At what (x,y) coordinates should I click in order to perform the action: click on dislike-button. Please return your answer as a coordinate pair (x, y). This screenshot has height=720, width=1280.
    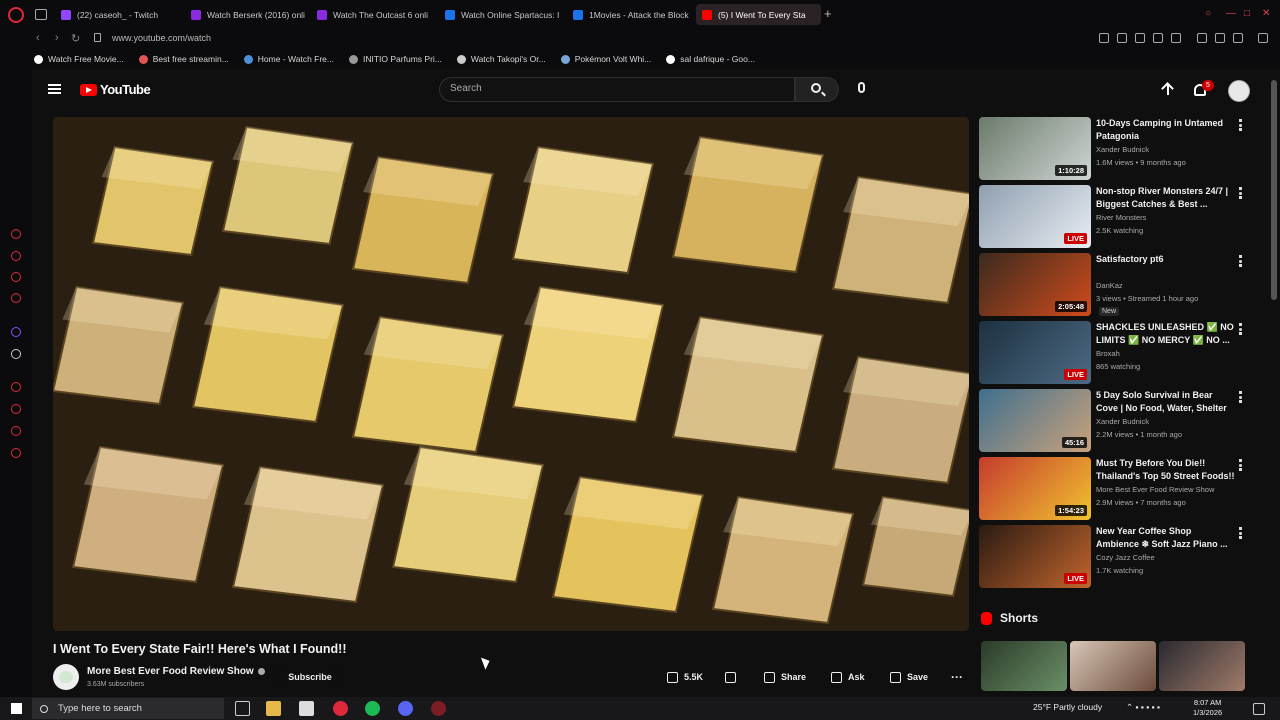
    Looking at the image, I should click on (730, 677).